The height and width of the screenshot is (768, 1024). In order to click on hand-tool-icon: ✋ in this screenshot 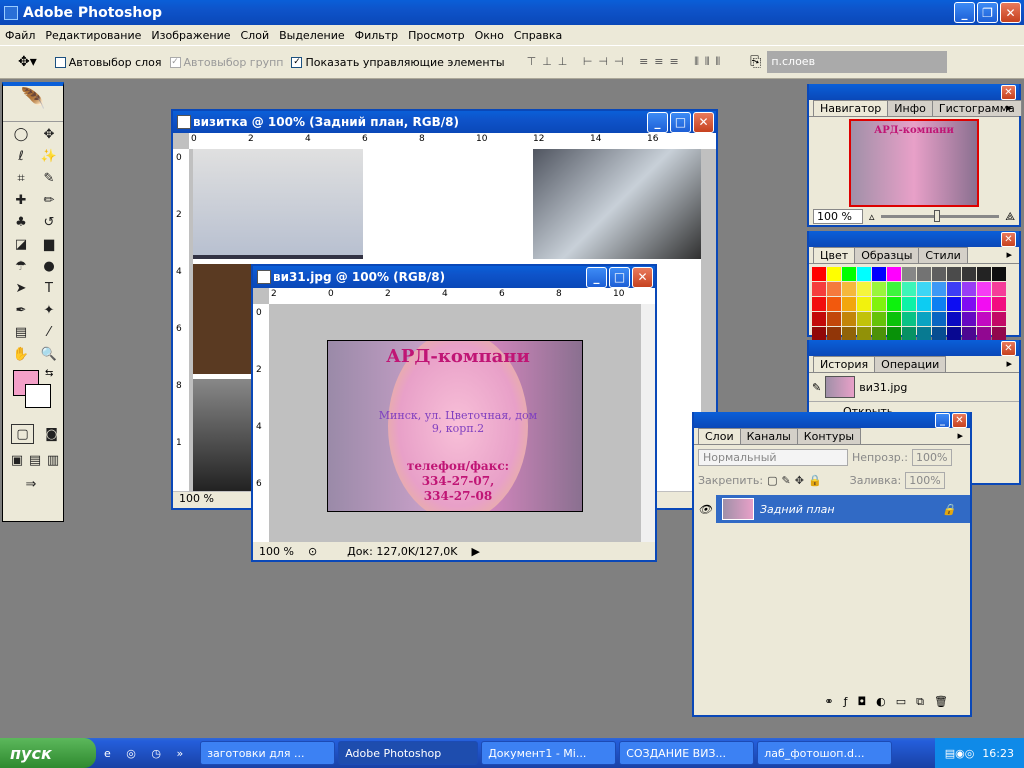, I will do `click(21, 354)`.